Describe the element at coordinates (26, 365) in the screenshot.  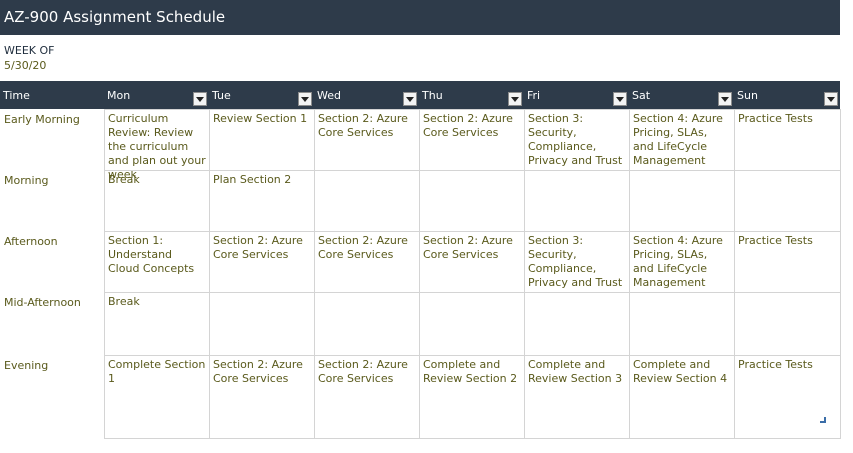
I see `time-slot-label: Evening` at that location.